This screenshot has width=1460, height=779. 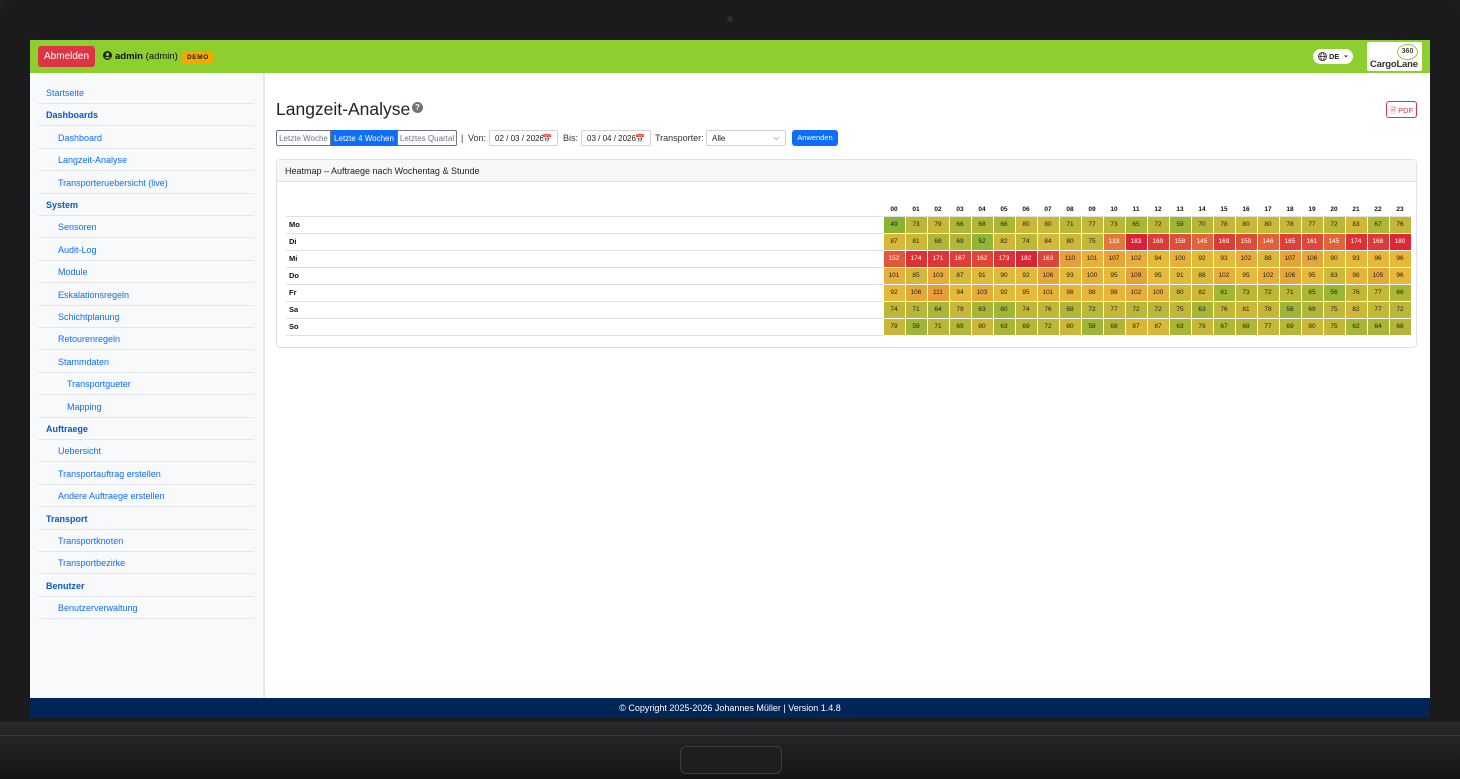 I want to click on heatmap-cell: 95, so click(x=1026, y=292).